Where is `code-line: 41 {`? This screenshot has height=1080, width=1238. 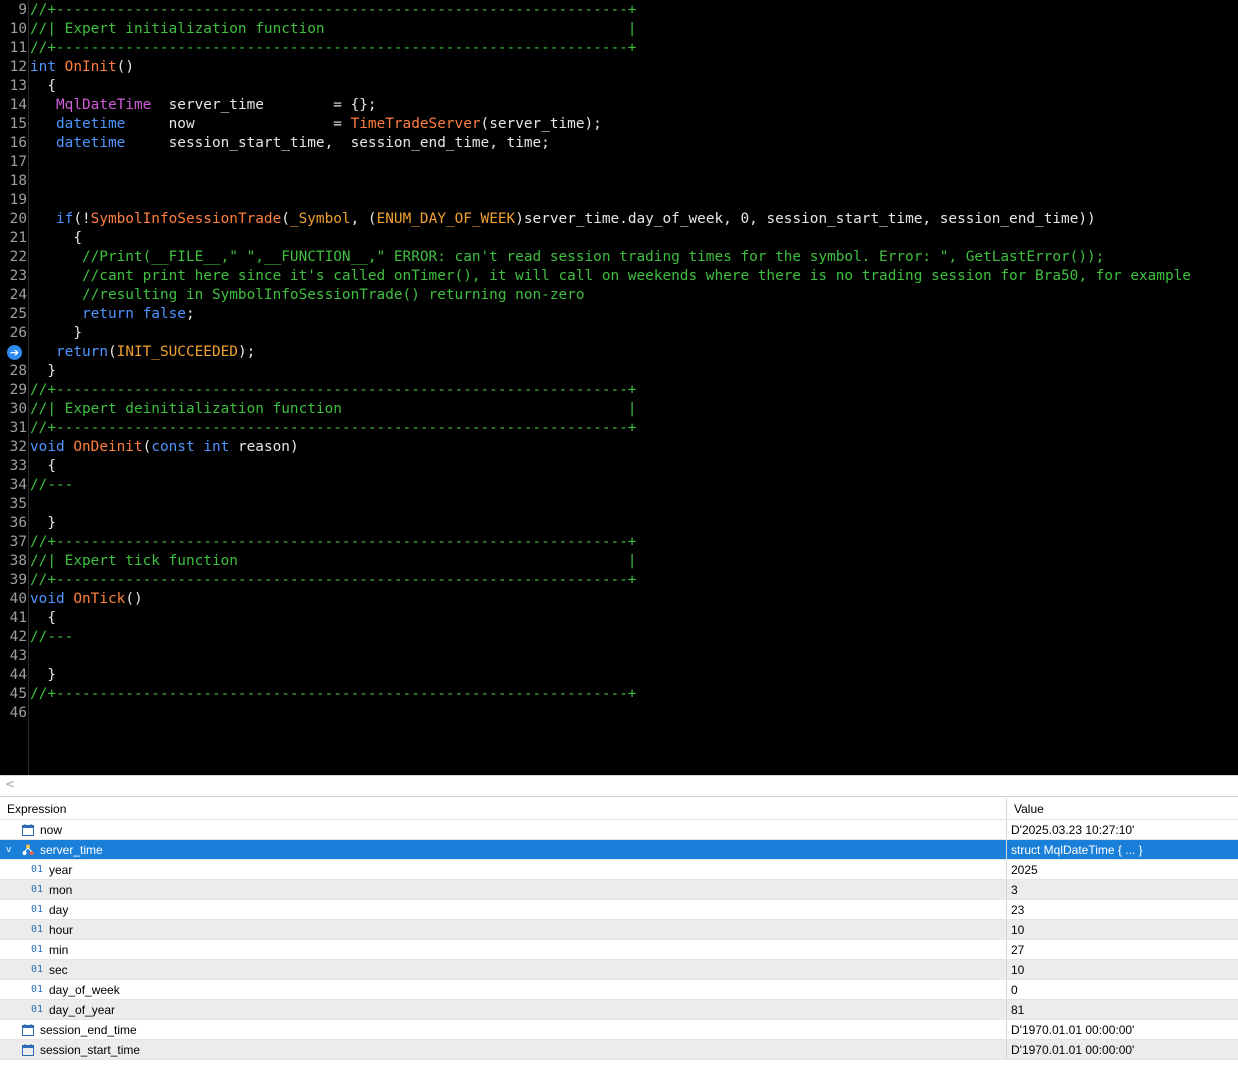 code-line: 41 { is located at coordinates (619, 618).